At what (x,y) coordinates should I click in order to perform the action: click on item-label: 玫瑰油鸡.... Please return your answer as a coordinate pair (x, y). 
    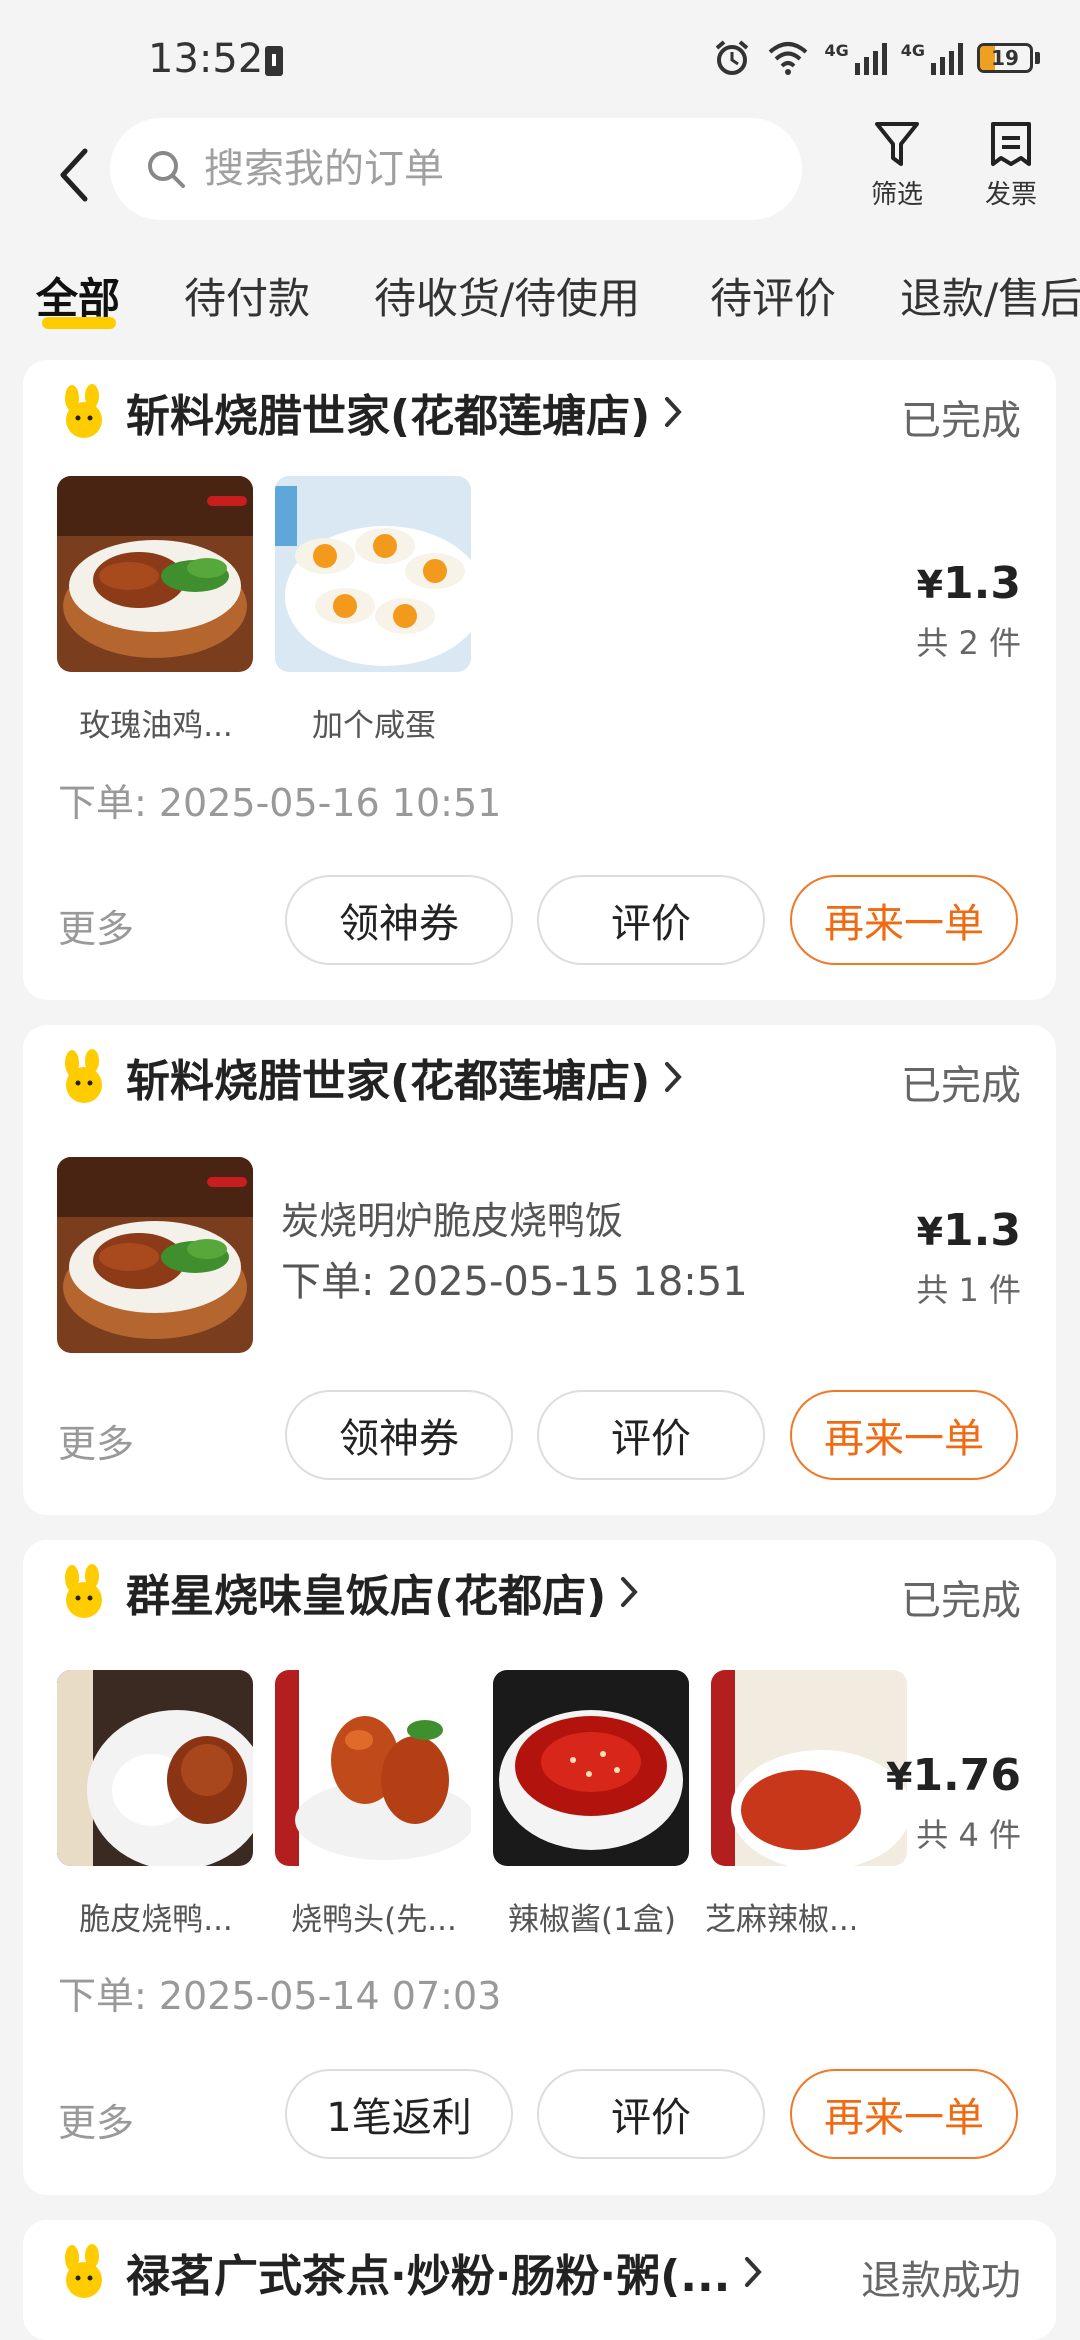
    Looking at the image, I should click on (156, 726).